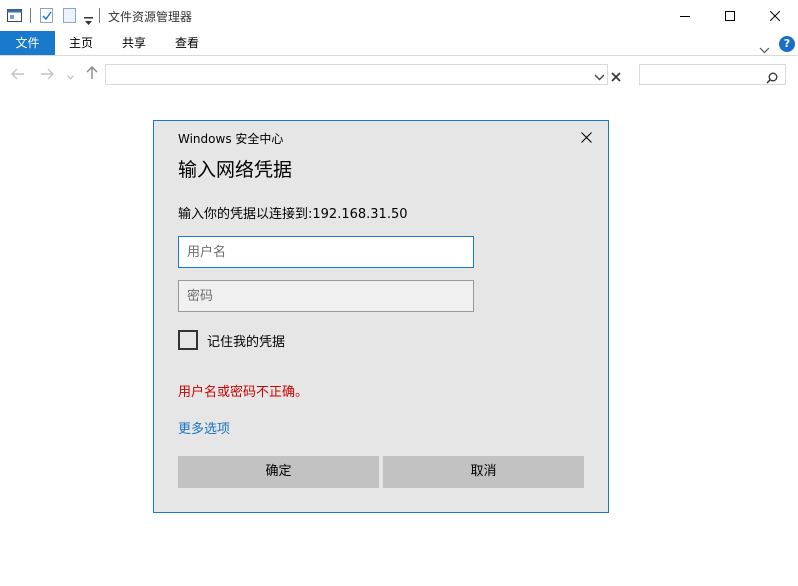 The image size is (798, 586). I want to click on remember-credentials: 记住我的凭据, so click(231, 340).